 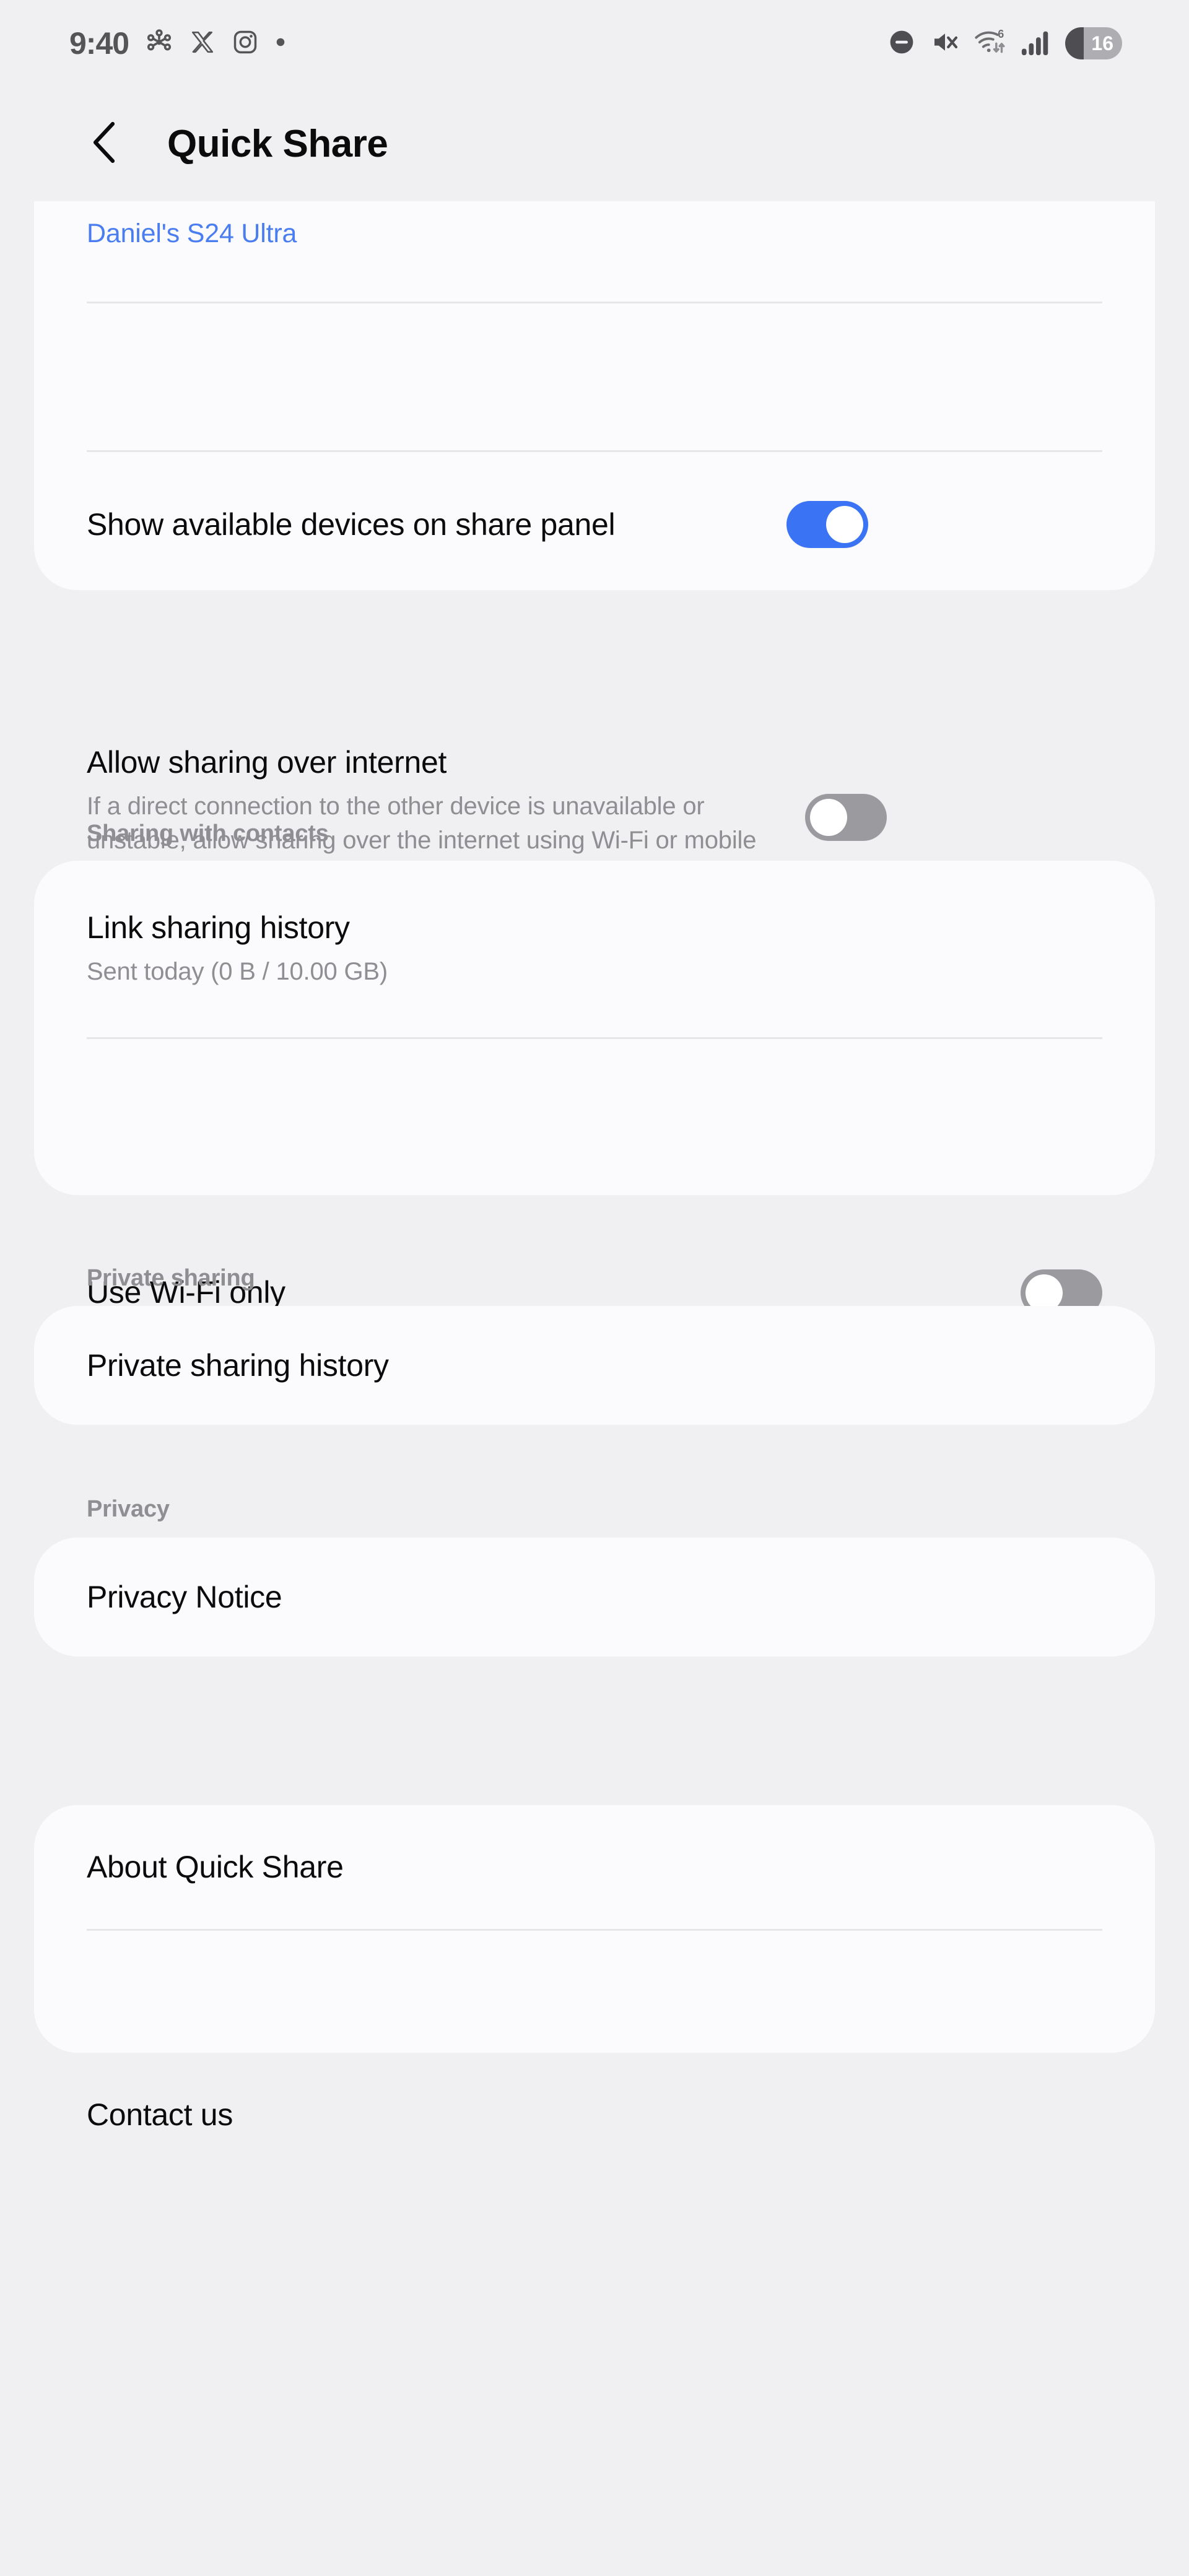 What do you see at coordinates (594, 144) in the screenshot?
I see `page-header: Quick Share` at bounding box center [594, 144].